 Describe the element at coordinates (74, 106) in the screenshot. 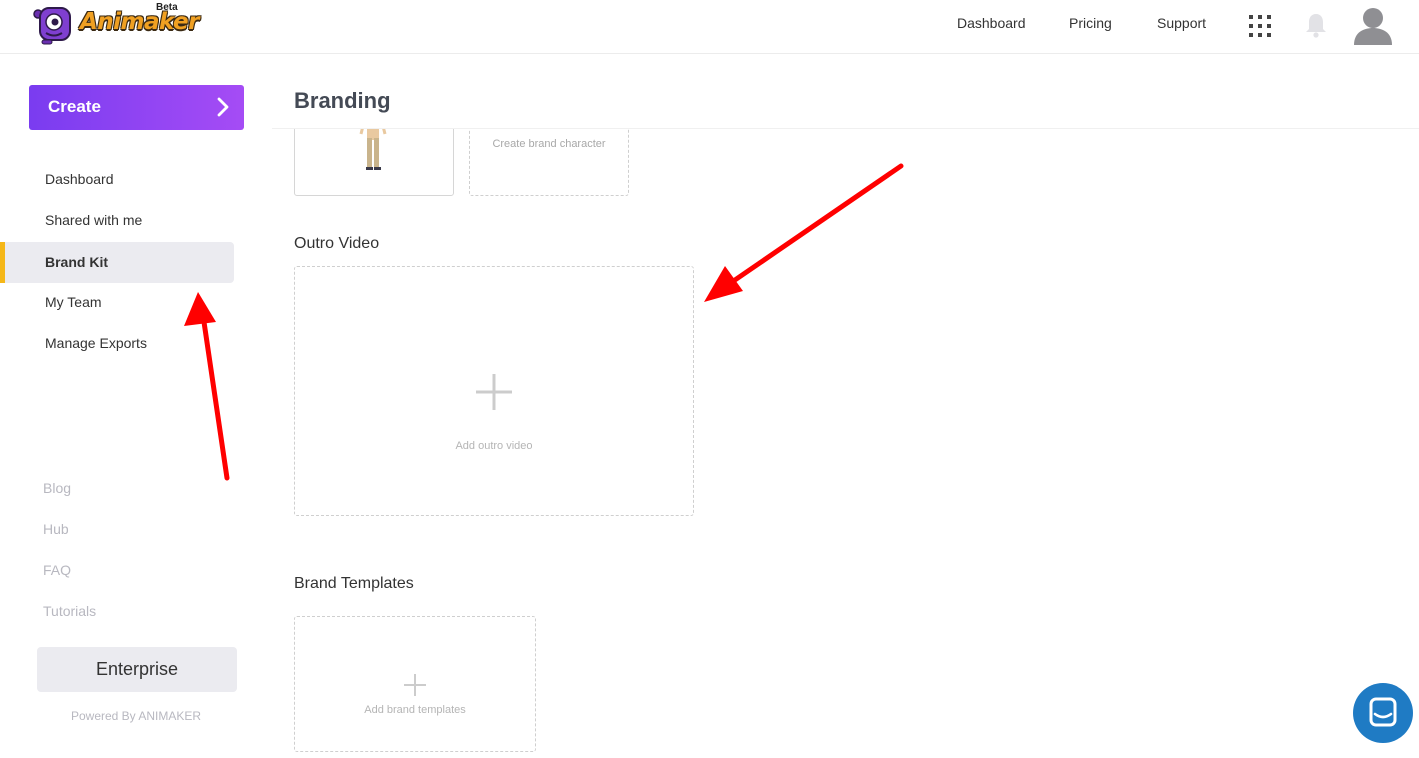

I see `create-button-label: Create` at that location.